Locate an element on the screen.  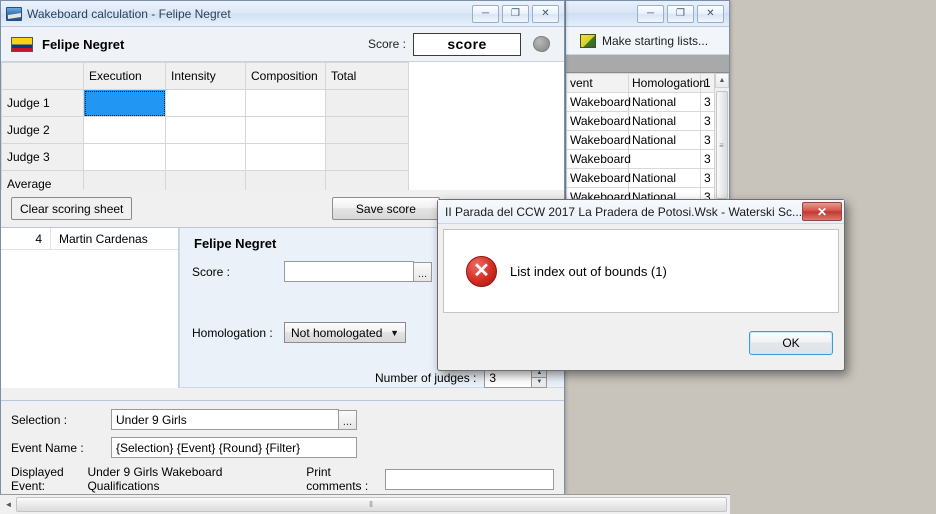
cell-judge1-composition is located at coordinates (285, 103).